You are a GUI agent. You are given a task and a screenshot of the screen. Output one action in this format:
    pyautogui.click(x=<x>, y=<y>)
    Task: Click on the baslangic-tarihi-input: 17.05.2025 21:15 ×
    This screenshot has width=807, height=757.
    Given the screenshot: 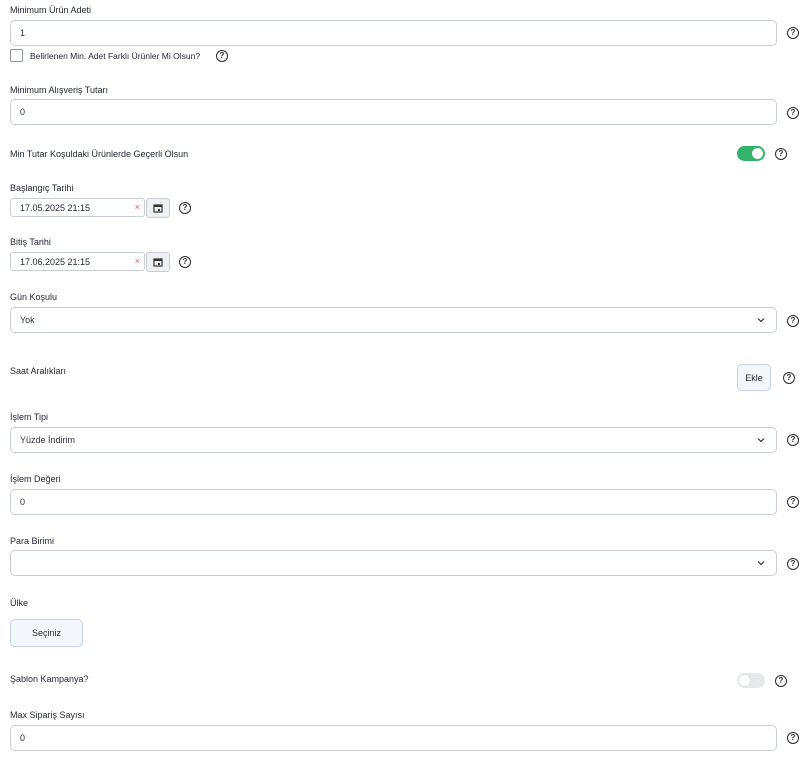 What is the action you would take?
    pyautogui.click(x=77, y=207)
    